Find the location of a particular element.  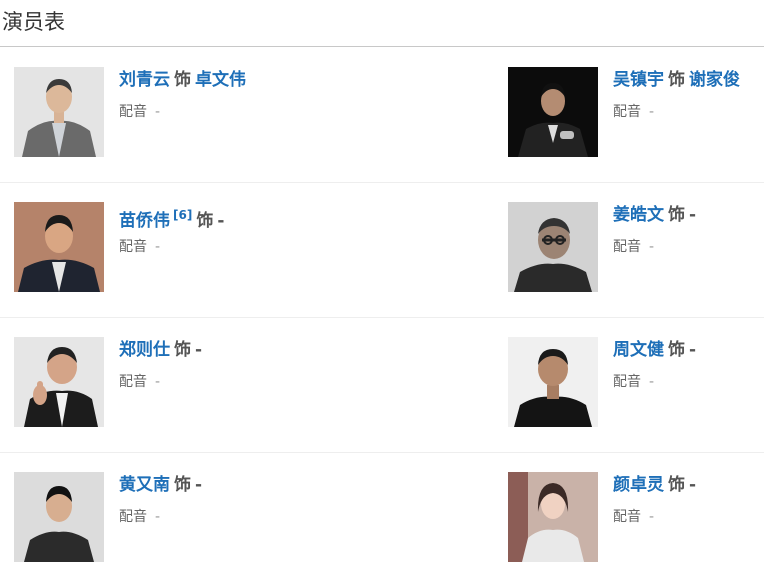

cast-item: 吴镇宇饰谢家俊 配音 - is located at coordinates (636, 113).